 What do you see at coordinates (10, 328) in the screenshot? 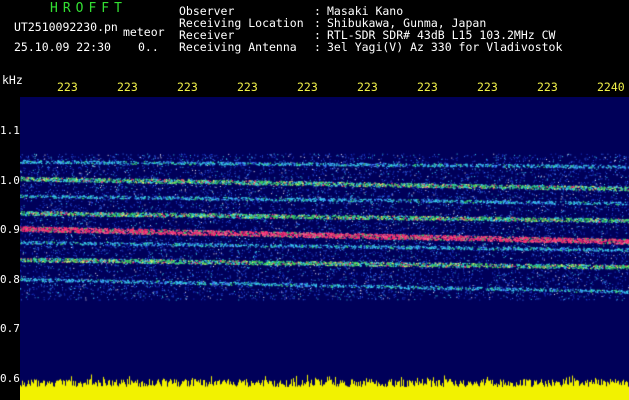
I see `y-tick-label: 0.7` at bounding box center [10, 328].